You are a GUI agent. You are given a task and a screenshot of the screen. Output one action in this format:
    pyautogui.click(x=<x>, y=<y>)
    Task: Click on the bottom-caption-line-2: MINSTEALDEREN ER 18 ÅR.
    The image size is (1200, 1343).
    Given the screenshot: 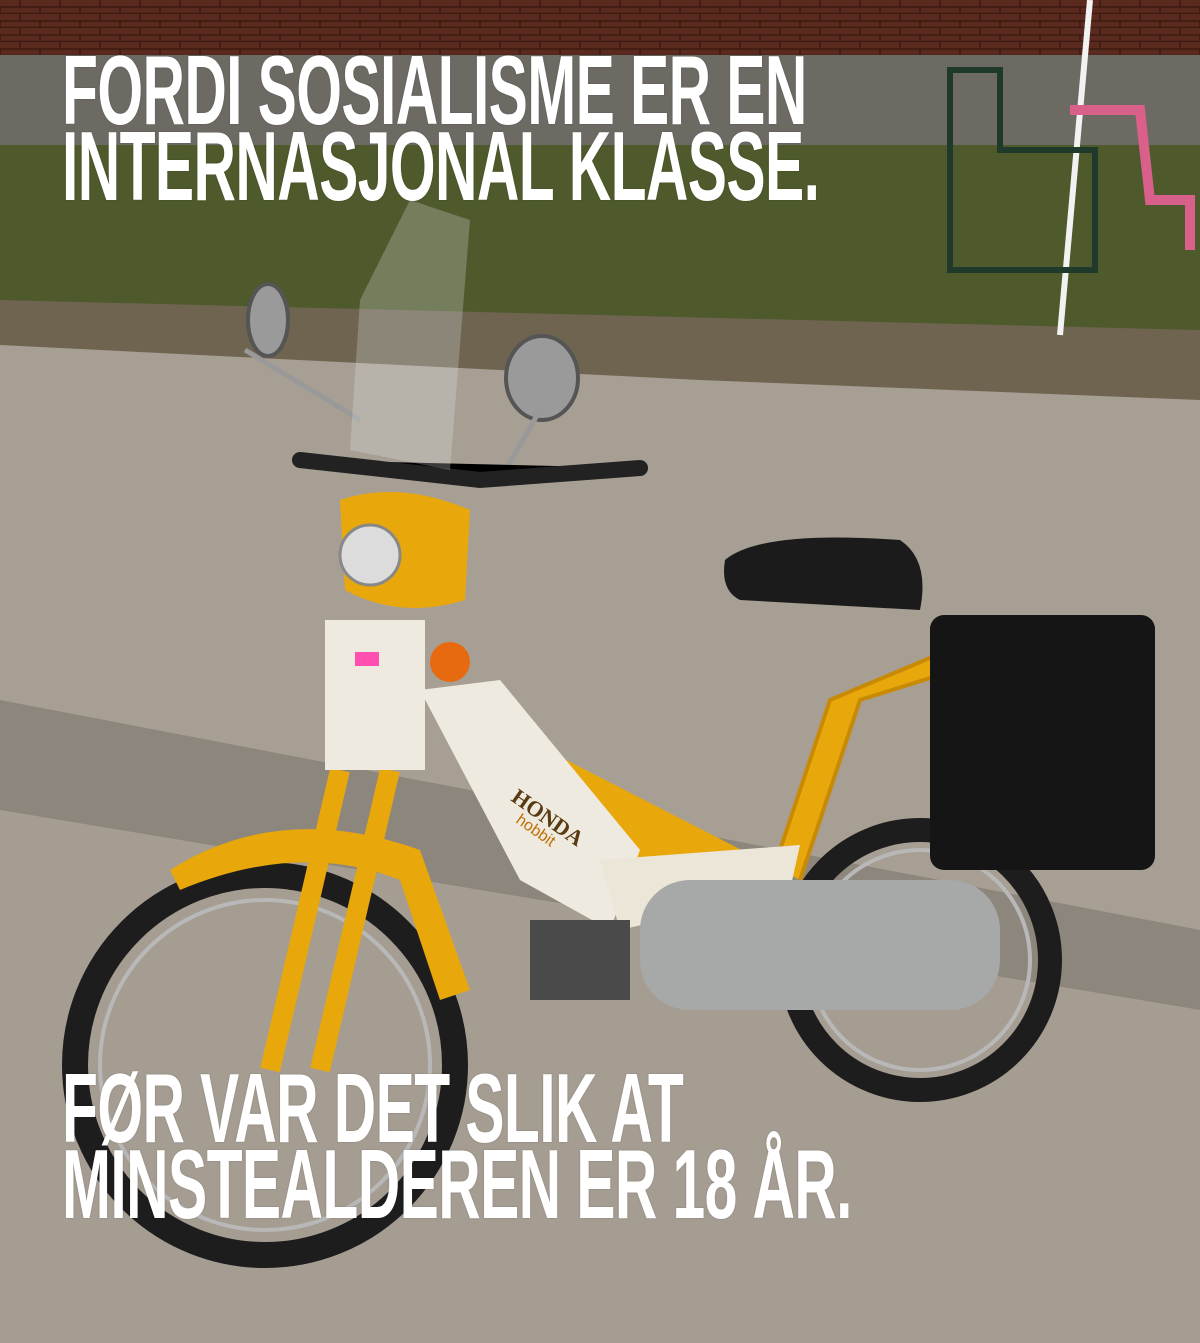 What is the action you would take?
    pyautogui.click(x=457, y=1184)
    